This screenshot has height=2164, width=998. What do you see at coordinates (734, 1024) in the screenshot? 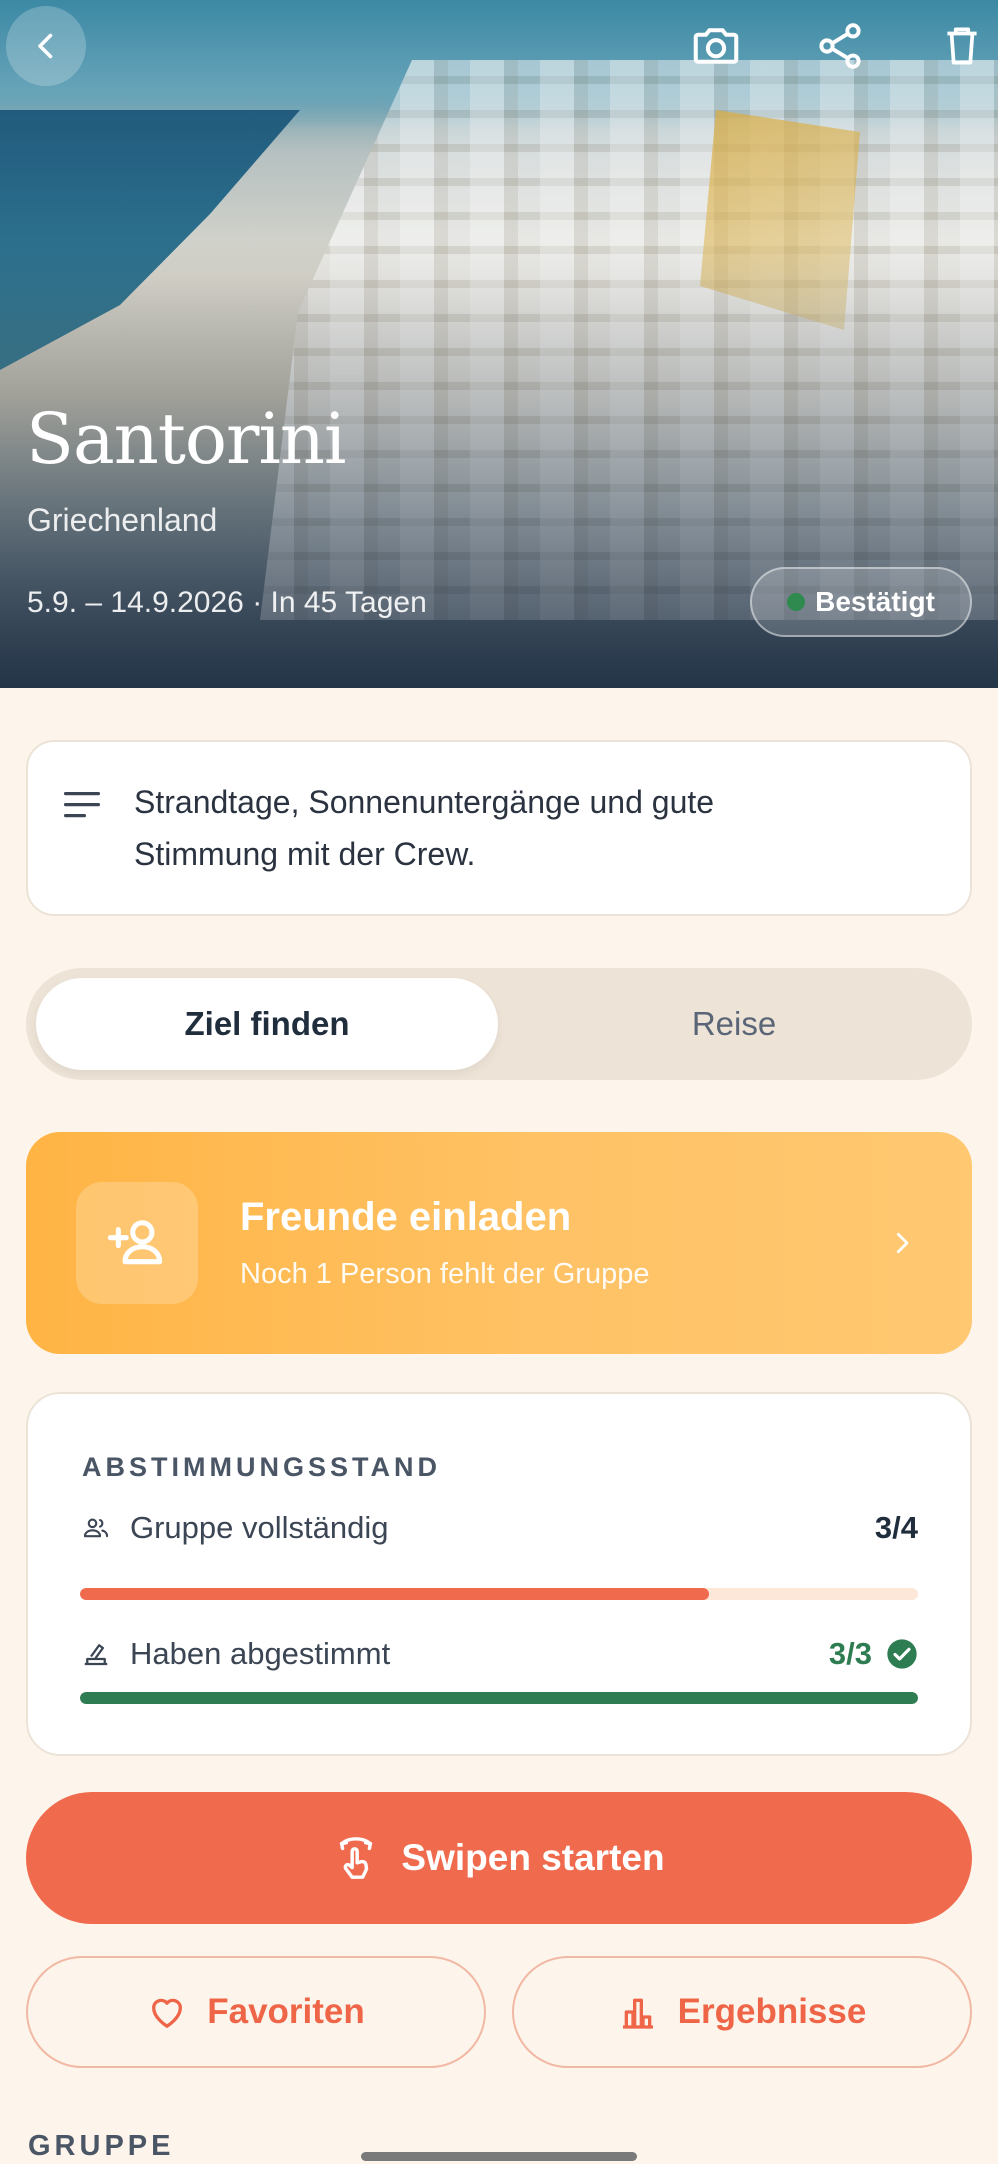
I see `tab-reise: Reise` at bounding box center [734, 1024].